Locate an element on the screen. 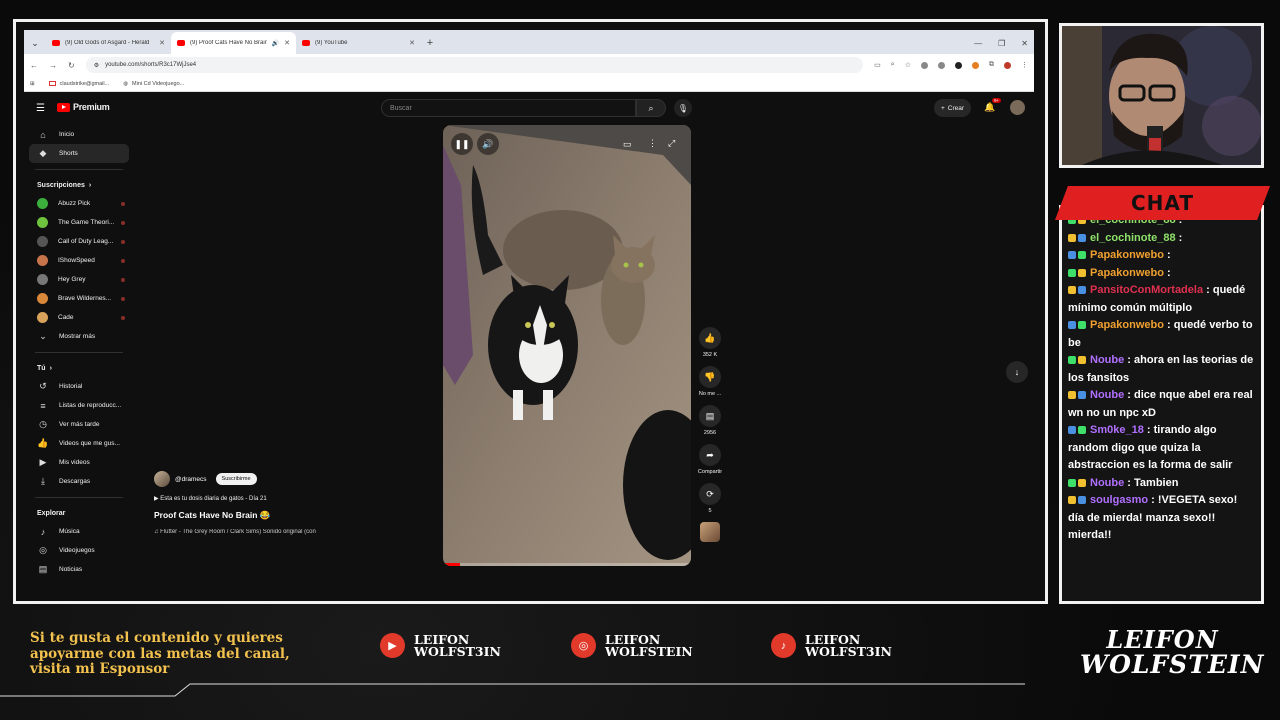  sidebar-item-inicio: ⌂ Inicio is located at coordinates (79, 134).